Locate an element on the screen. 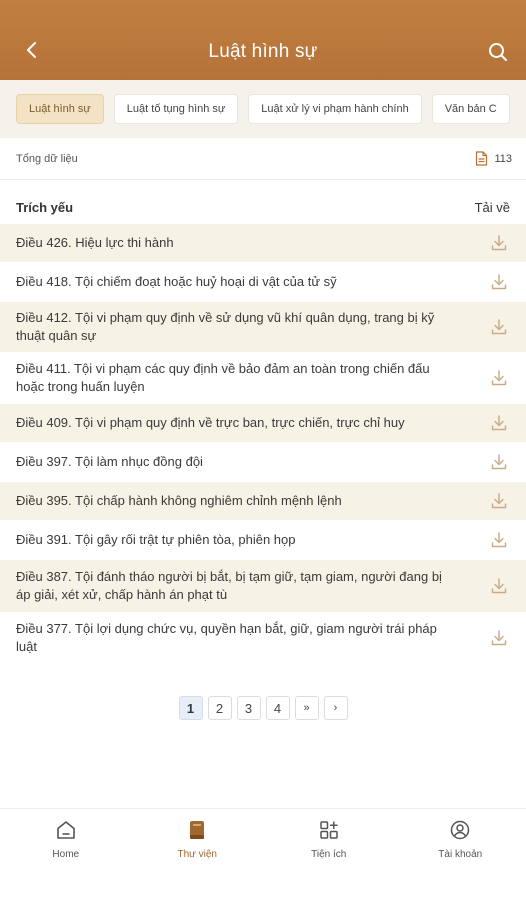 The width and height of the screenshot is (526, 900). chevron-left-icon is located at coordinates (32, 50).